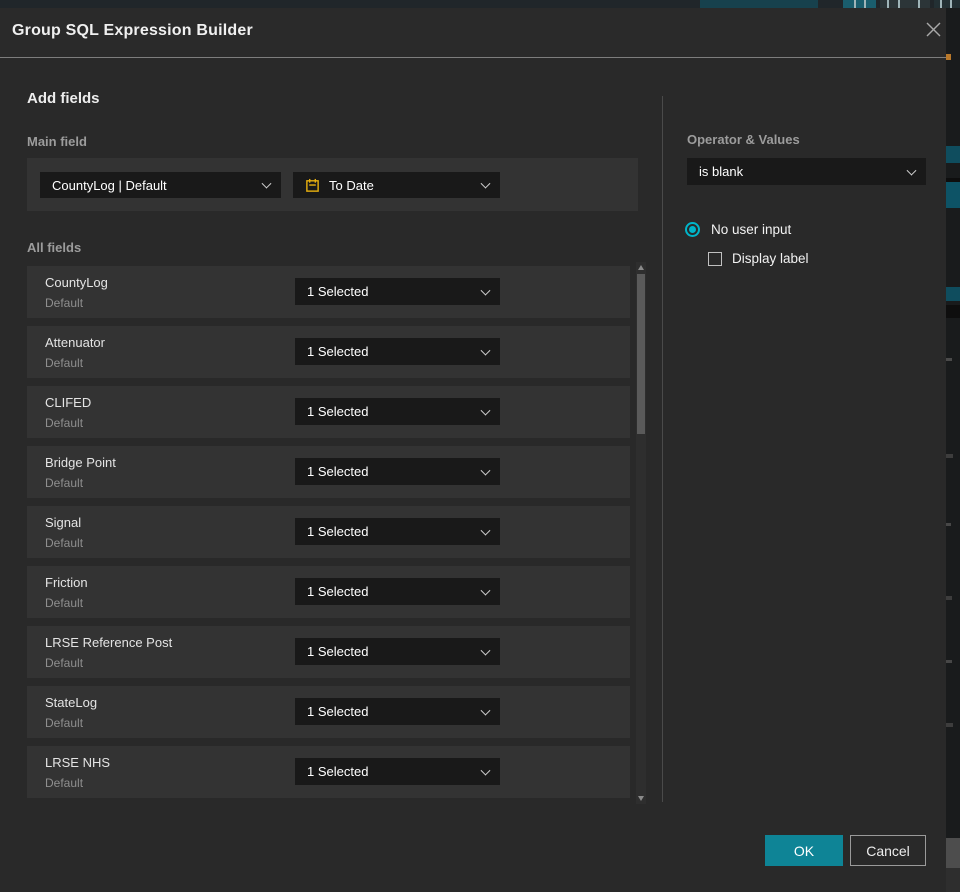 Image resolution: width=960 pixels, height=892 pixels. I want to click on operator-dropdown-value: is blank, so click(721, 171).